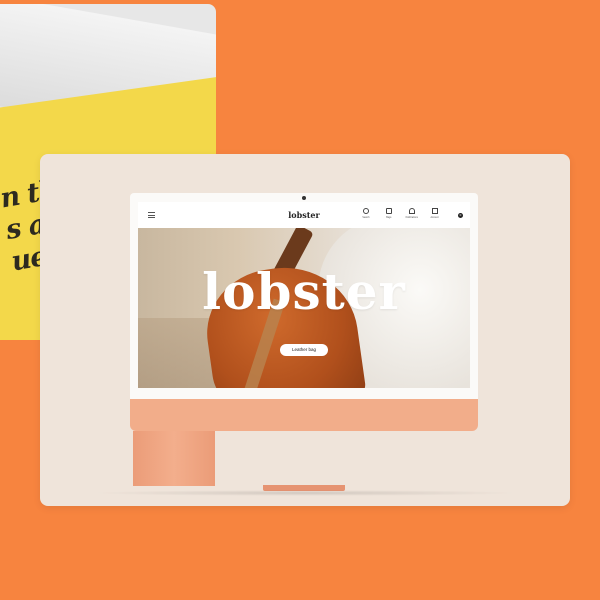  What do you see at coordinates (412, 217) in the screenshot?
I see `nav-notifications-label: Notifications` at bounding box center [412, 217].